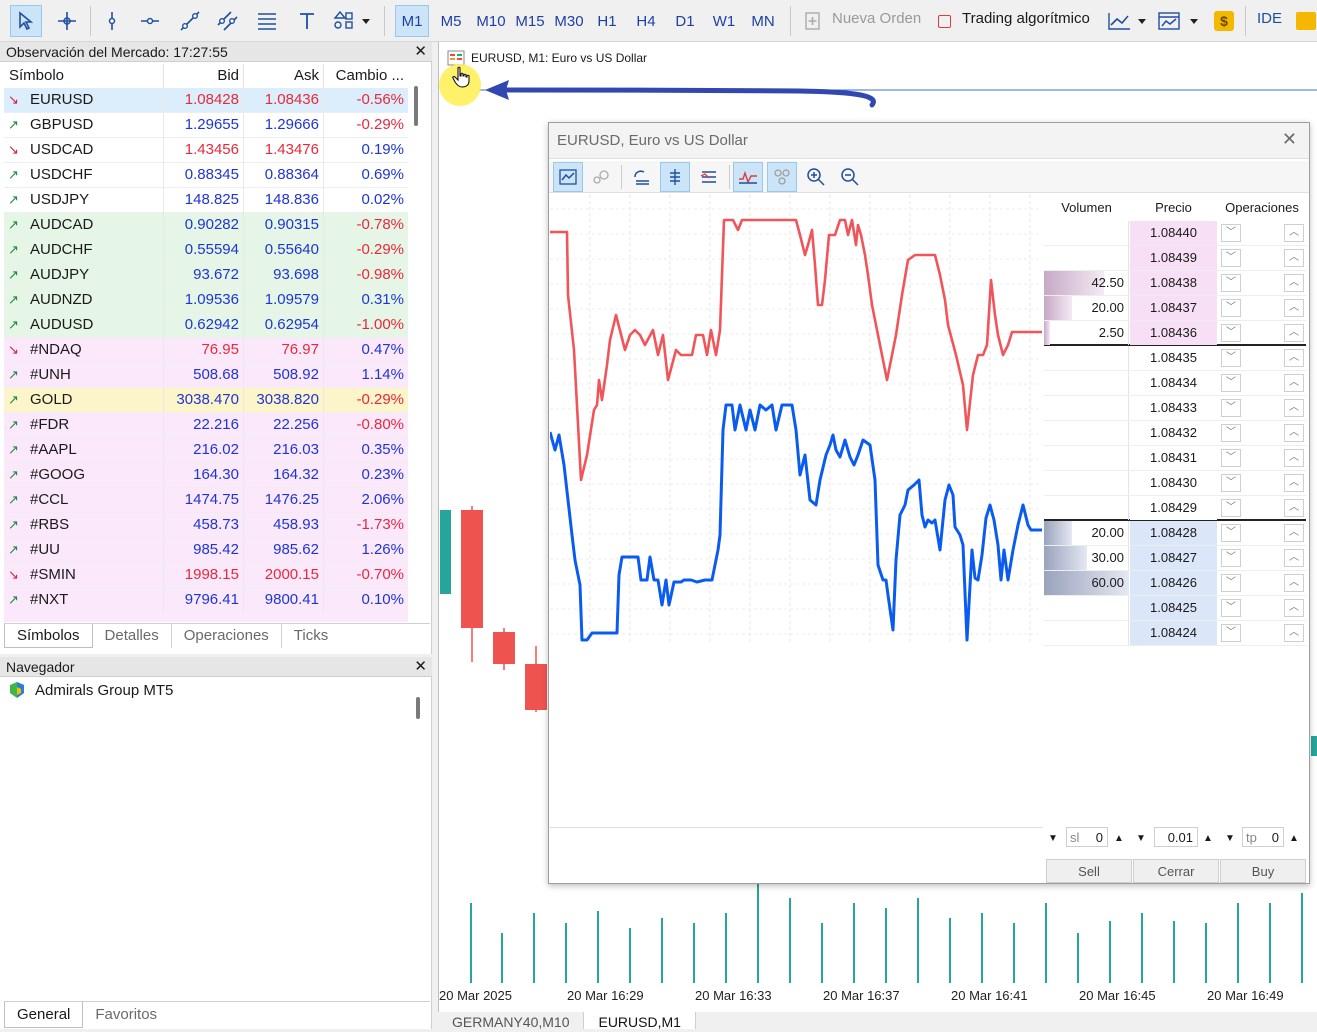 The height and width of the screenshot is (1032, 1317). Describe the element at coordinates (944, 21) in the screenshot. I see `algo-trading-icon` at that location.